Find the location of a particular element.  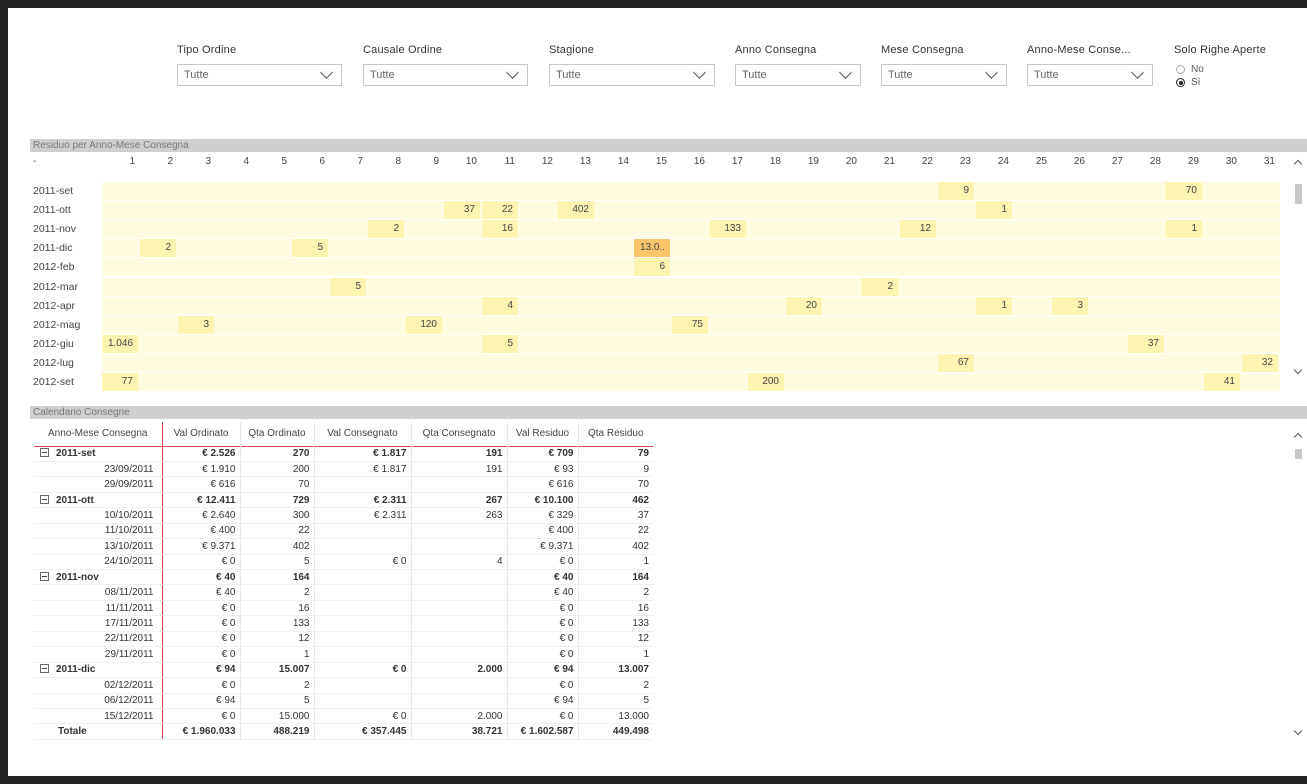

matrix-scrollbar is located at coordinates (1298, 269).